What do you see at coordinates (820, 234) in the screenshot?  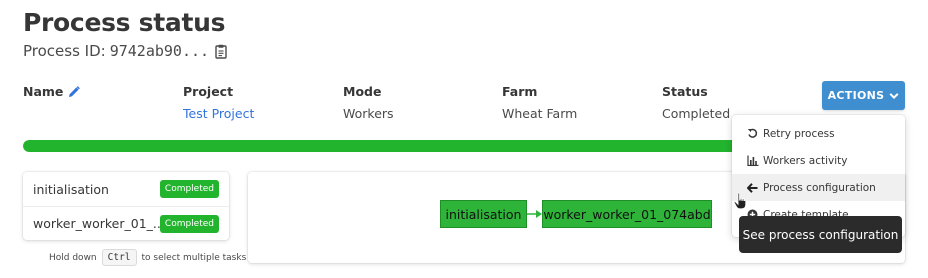 I see `tooltip: See process configuration` at bounding box center [820, 234].